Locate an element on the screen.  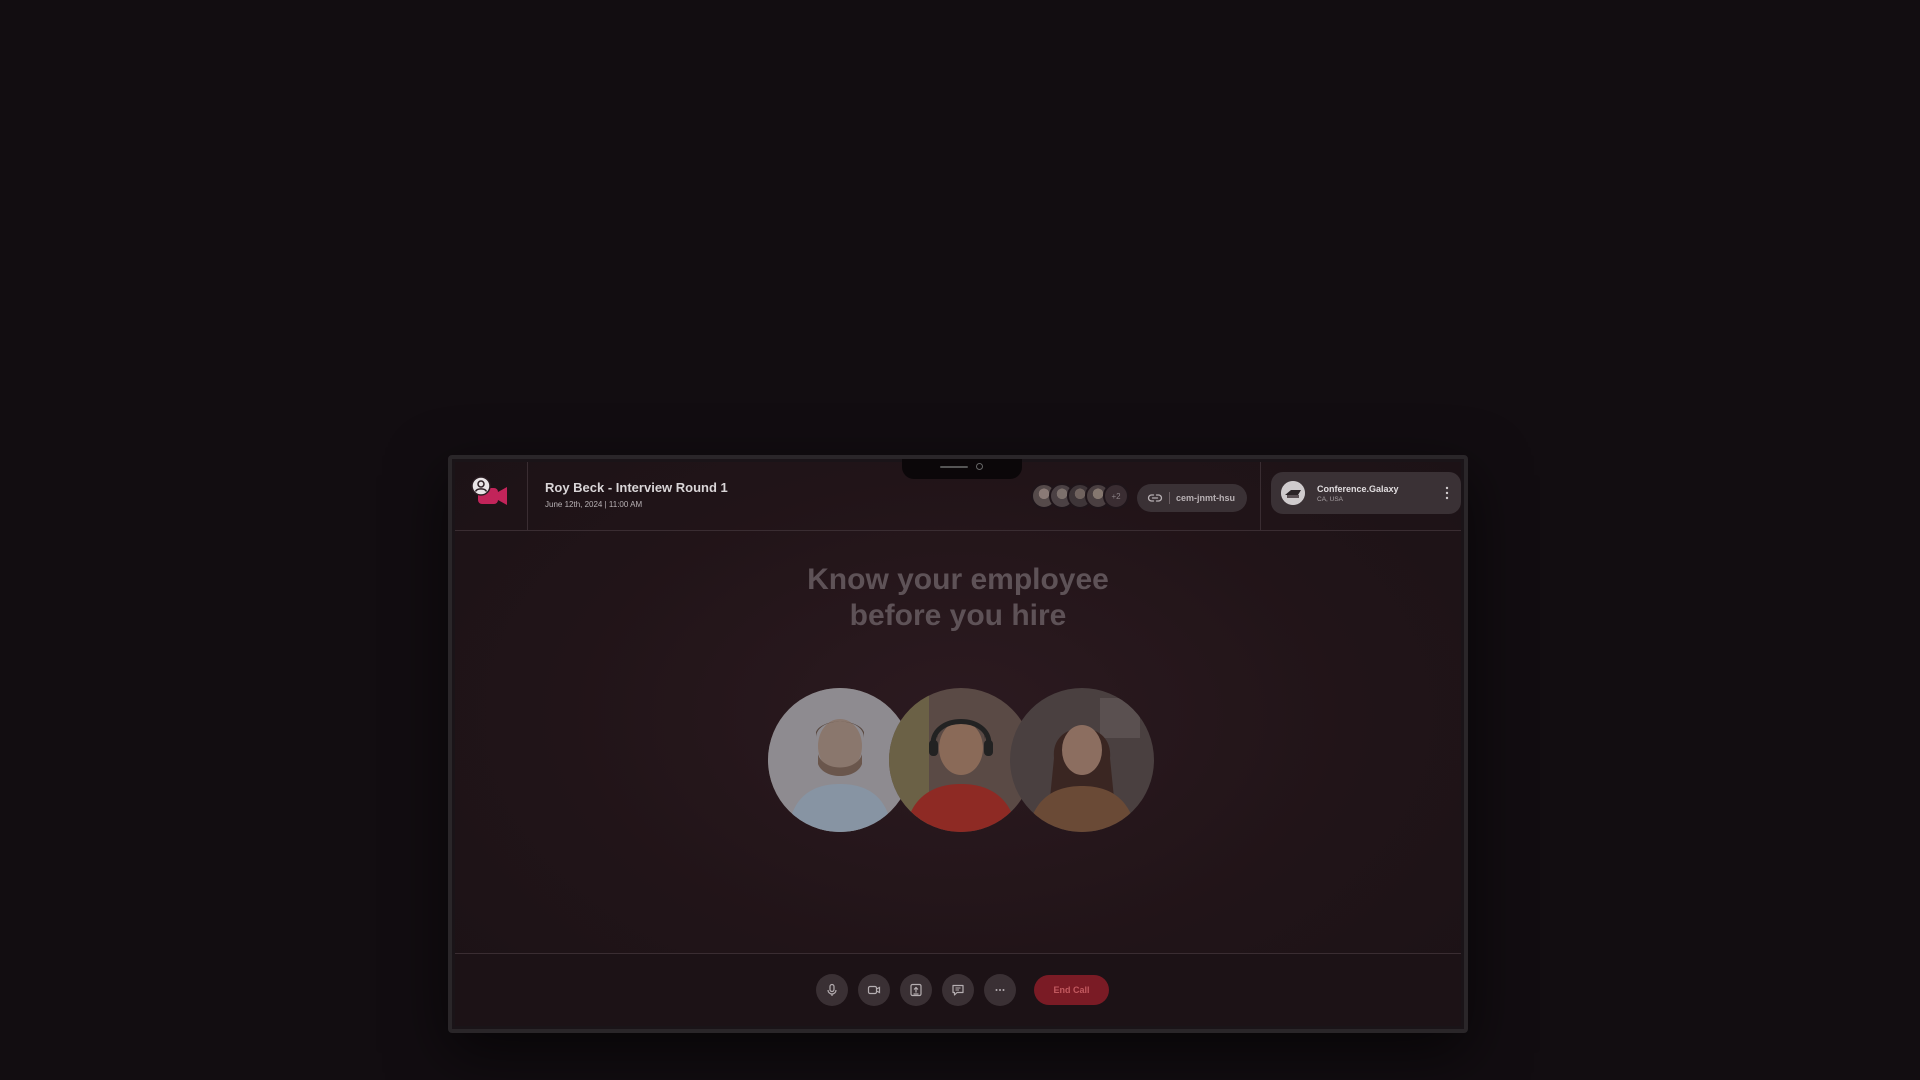
header-divider is located at coordinates (1260, 496).